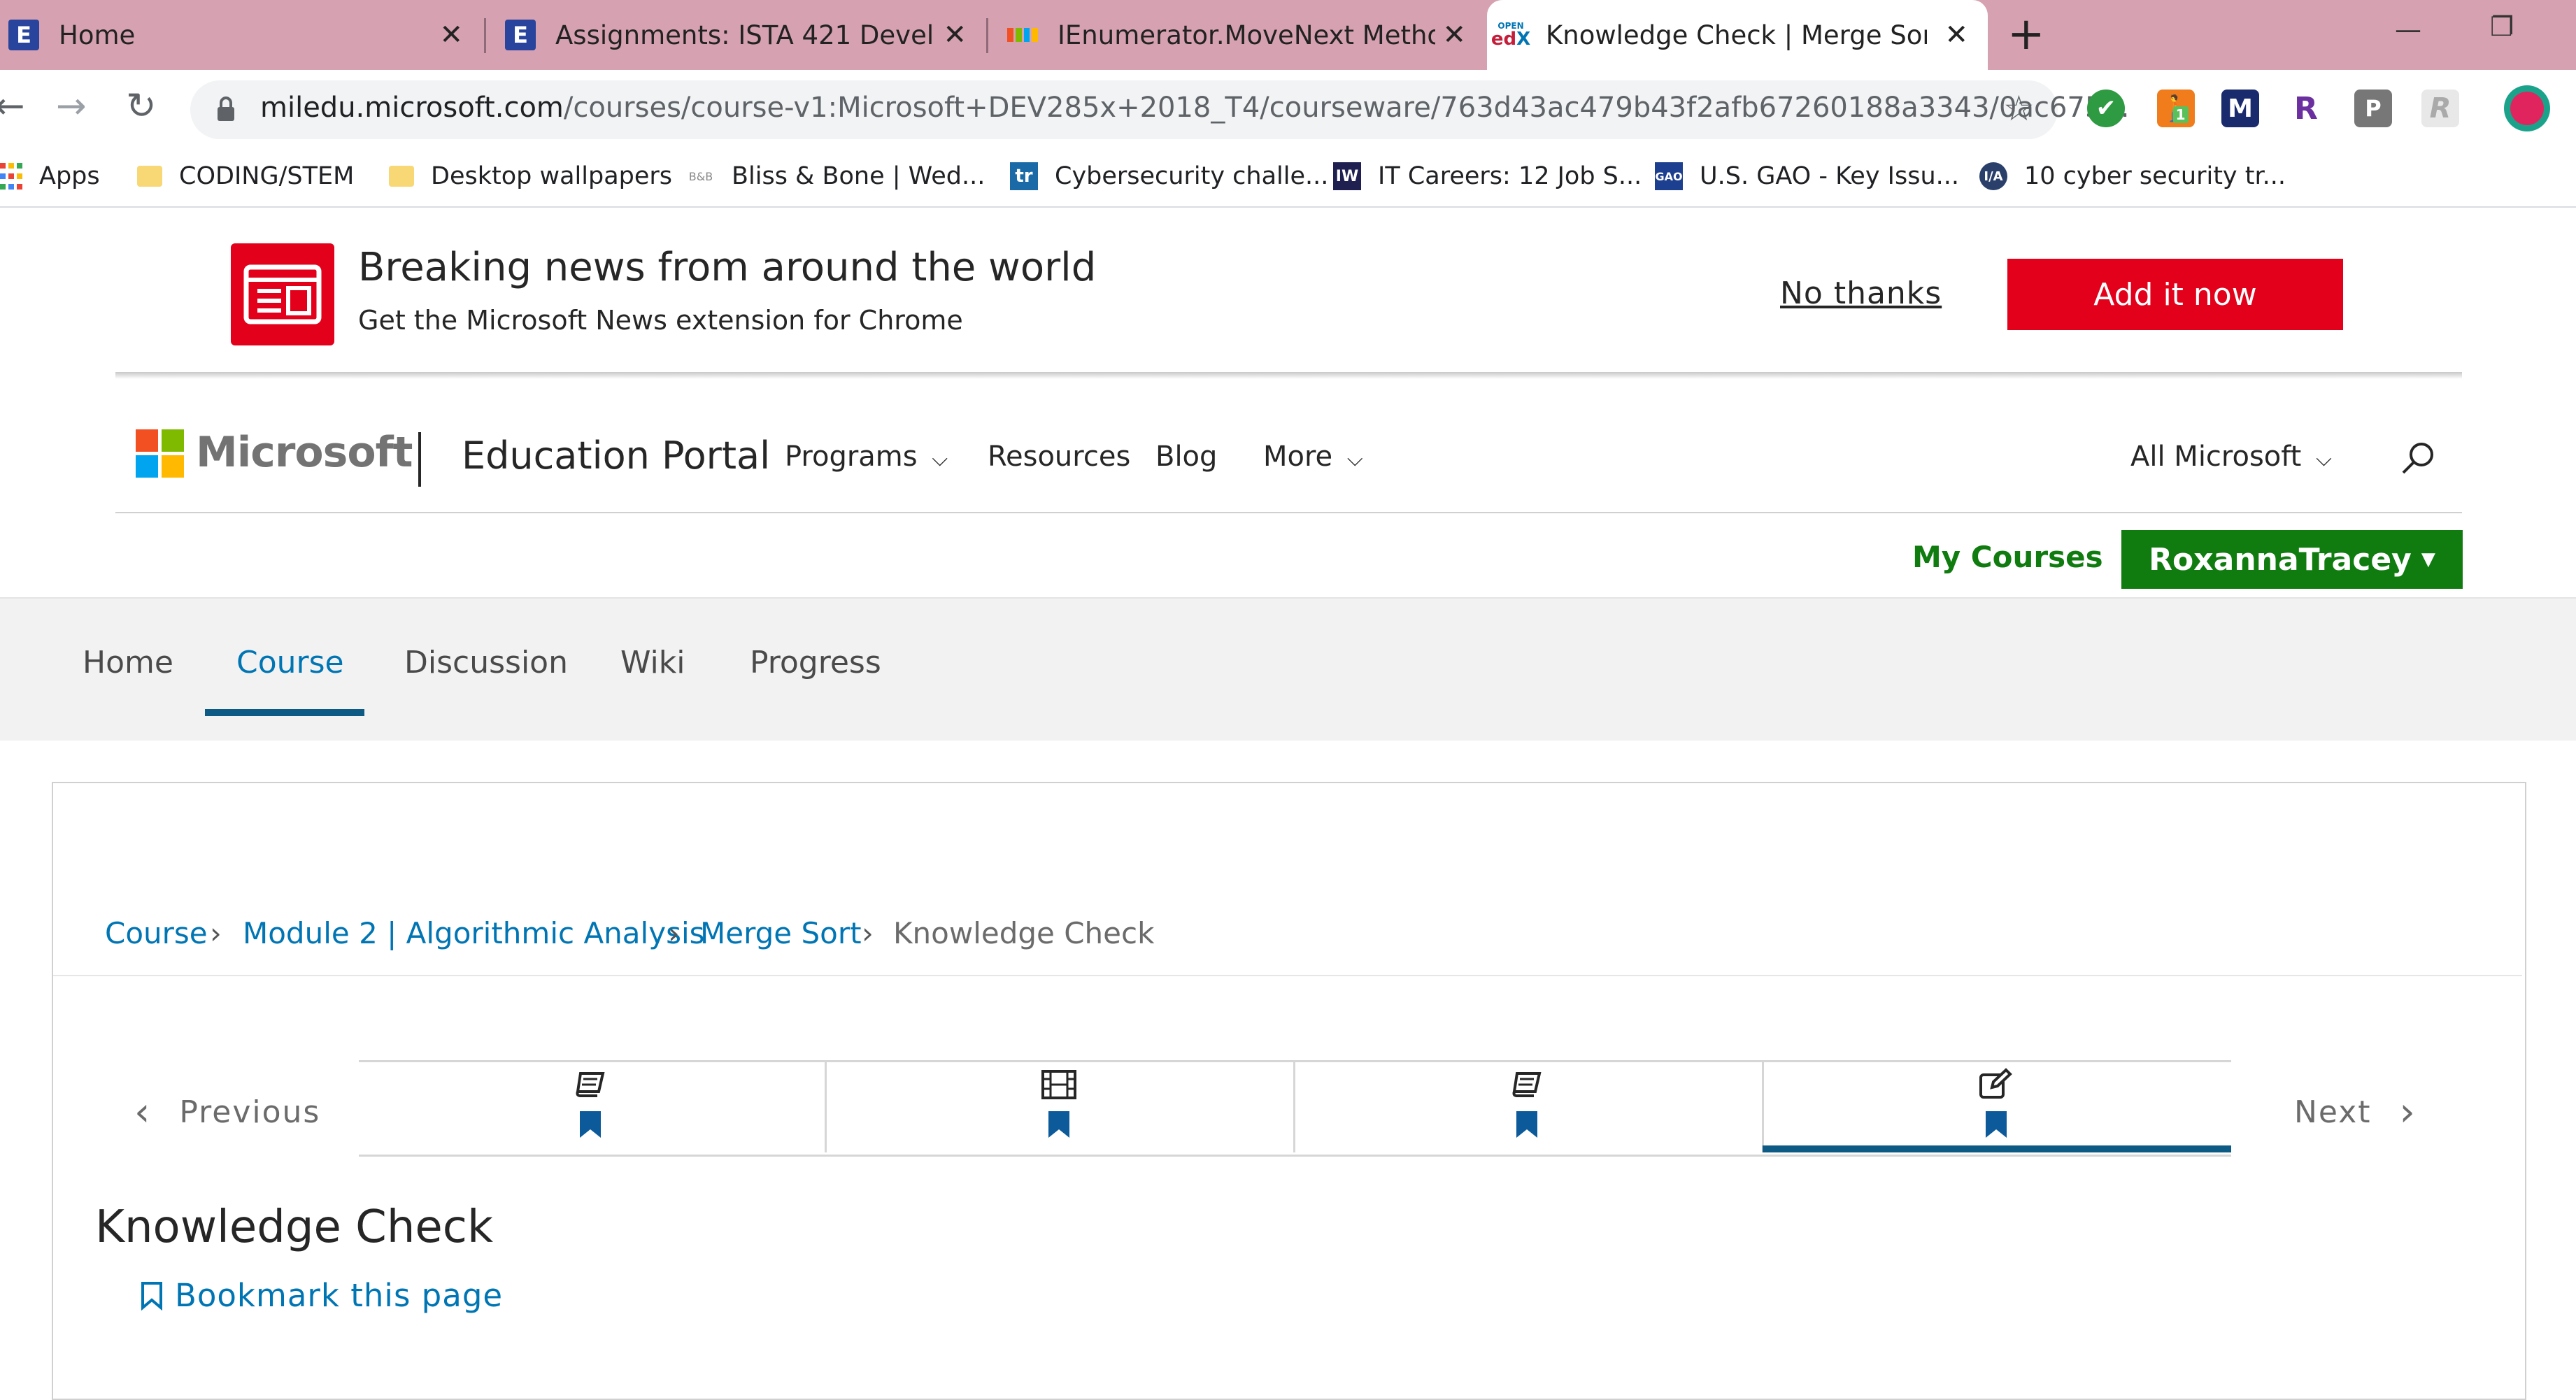 The image size is (2576, 1400). Describe the element at coordinates (2175, 294) in the screenshot. I see `add-it-now-button: Add it now` at that location.